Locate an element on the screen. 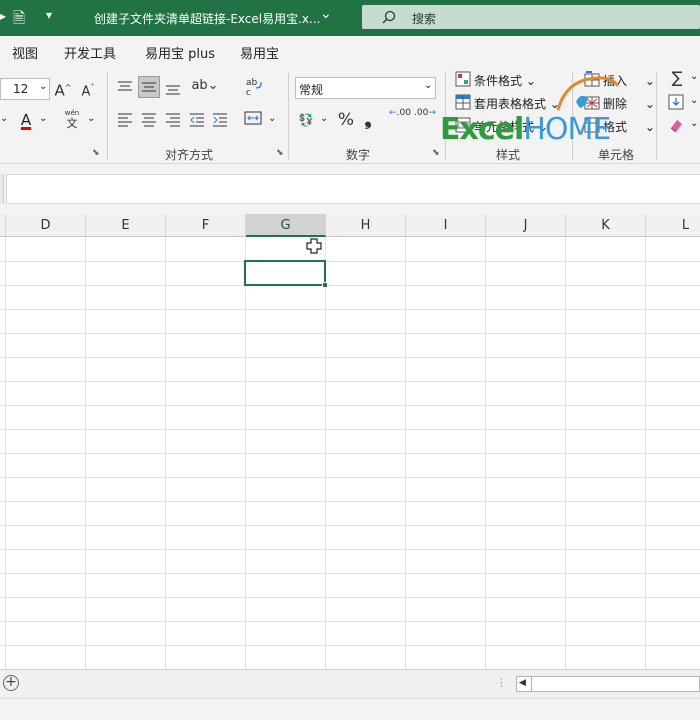 This screenshot has width=700, height=720. ribbon-tabs: 视图 开发工具 易用宝 plus 易用宝 is located at coordinates (350, 51).